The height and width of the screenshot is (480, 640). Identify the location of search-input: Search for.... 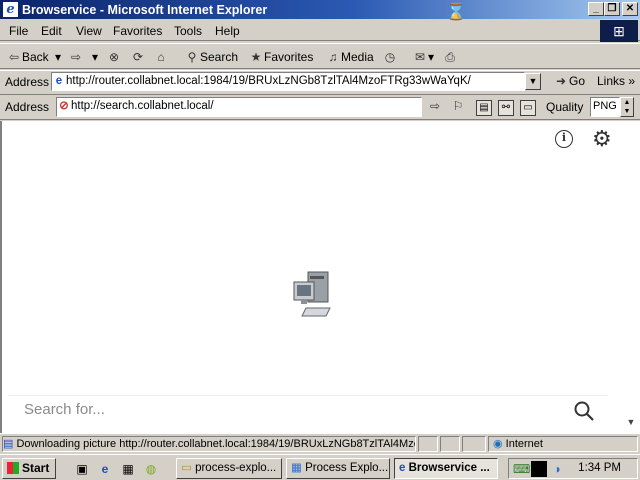
(64, 409).